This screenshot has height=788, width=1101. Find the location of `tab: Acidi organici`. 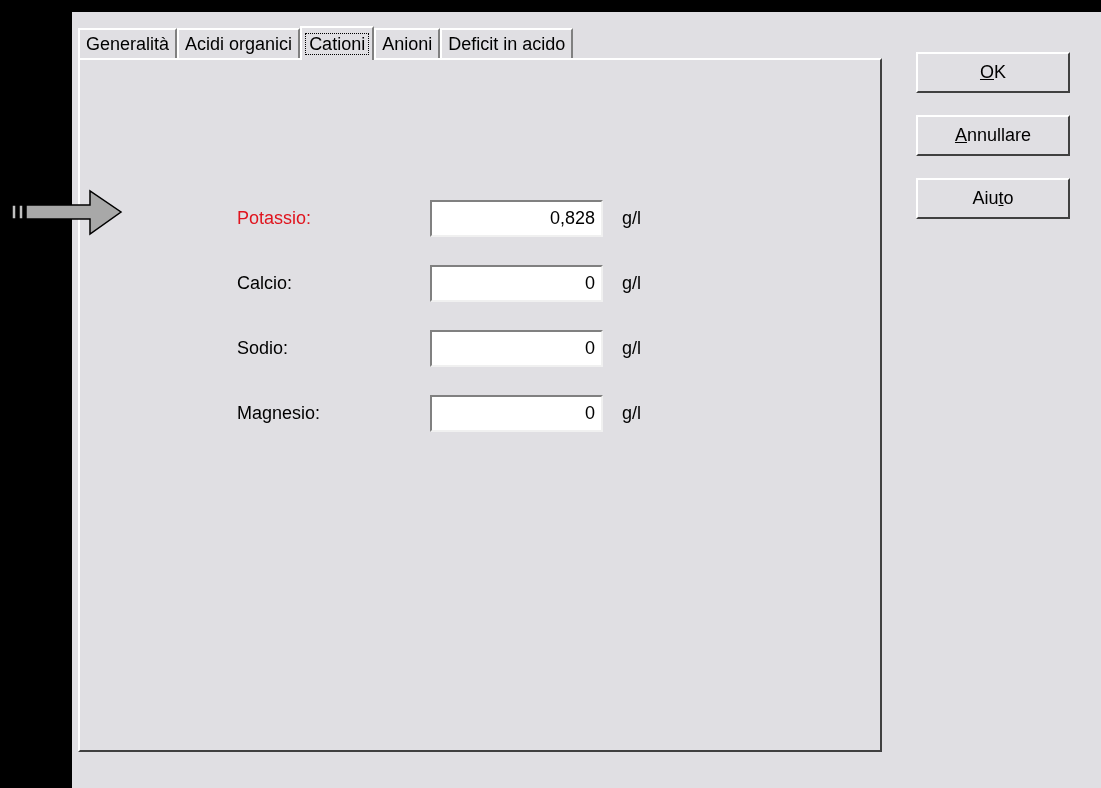

tab: Acidi organici is located at coordinates (239, 43).